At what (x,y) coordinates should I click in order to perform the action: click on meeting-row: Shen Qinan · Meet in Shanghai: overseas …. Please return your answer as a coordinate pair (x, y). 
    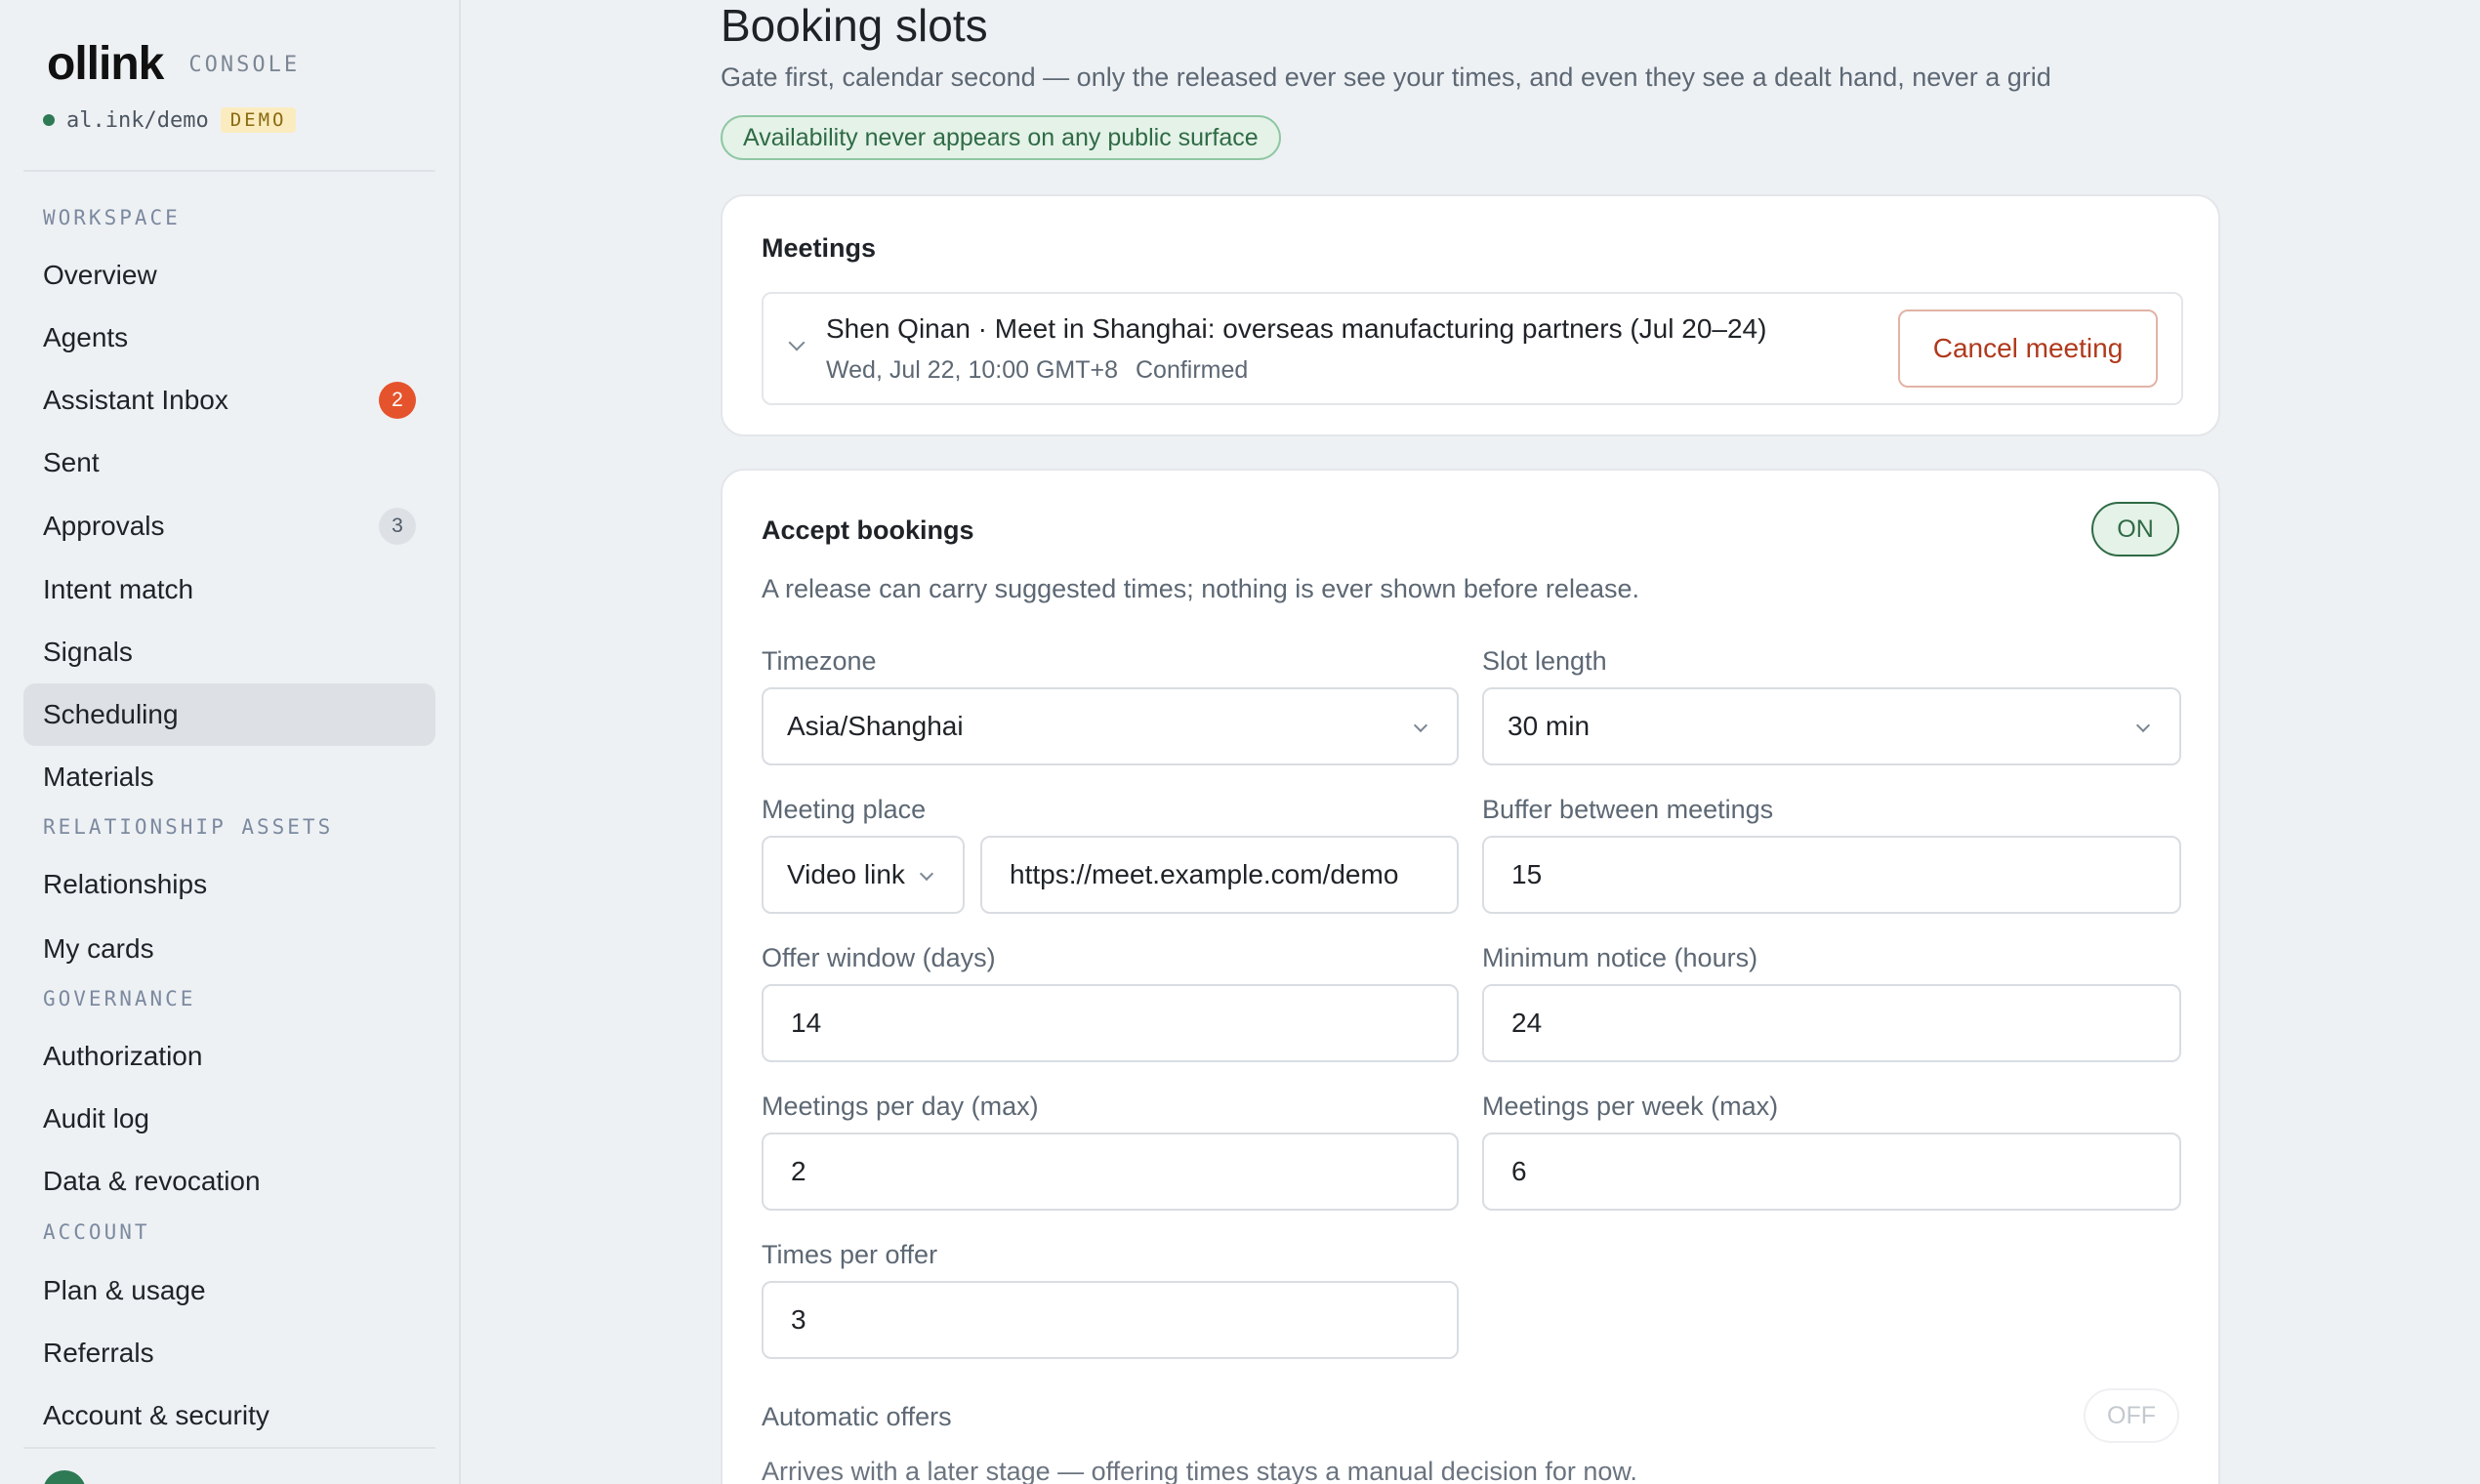
    Looking at the image, I should click on (1472, 349).